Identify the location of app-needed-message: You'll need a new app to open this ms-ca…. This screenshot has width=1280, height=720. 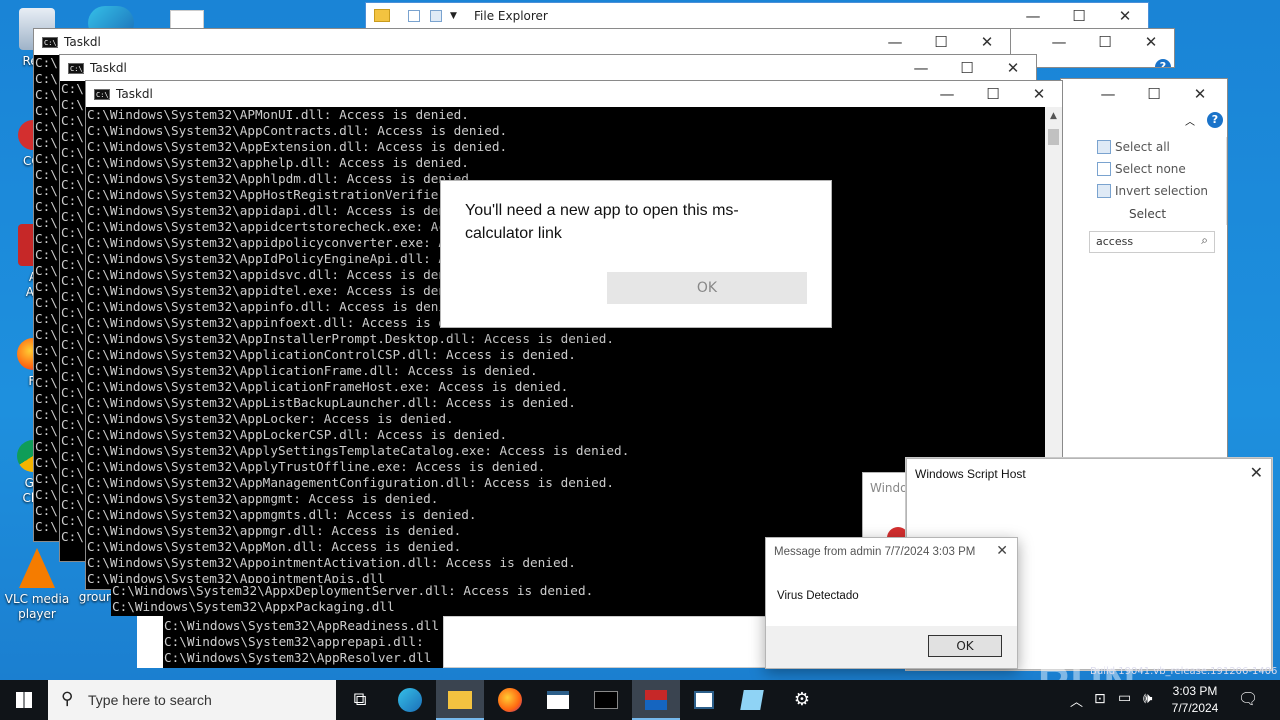
(602, 222).